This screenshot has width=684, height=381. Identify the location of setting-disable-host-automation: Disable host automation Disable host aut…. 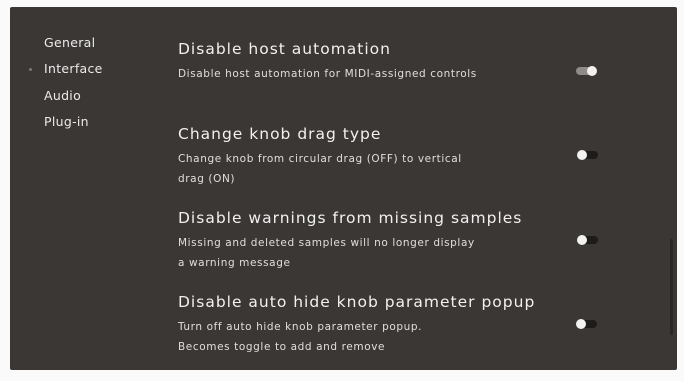
(398, 61).